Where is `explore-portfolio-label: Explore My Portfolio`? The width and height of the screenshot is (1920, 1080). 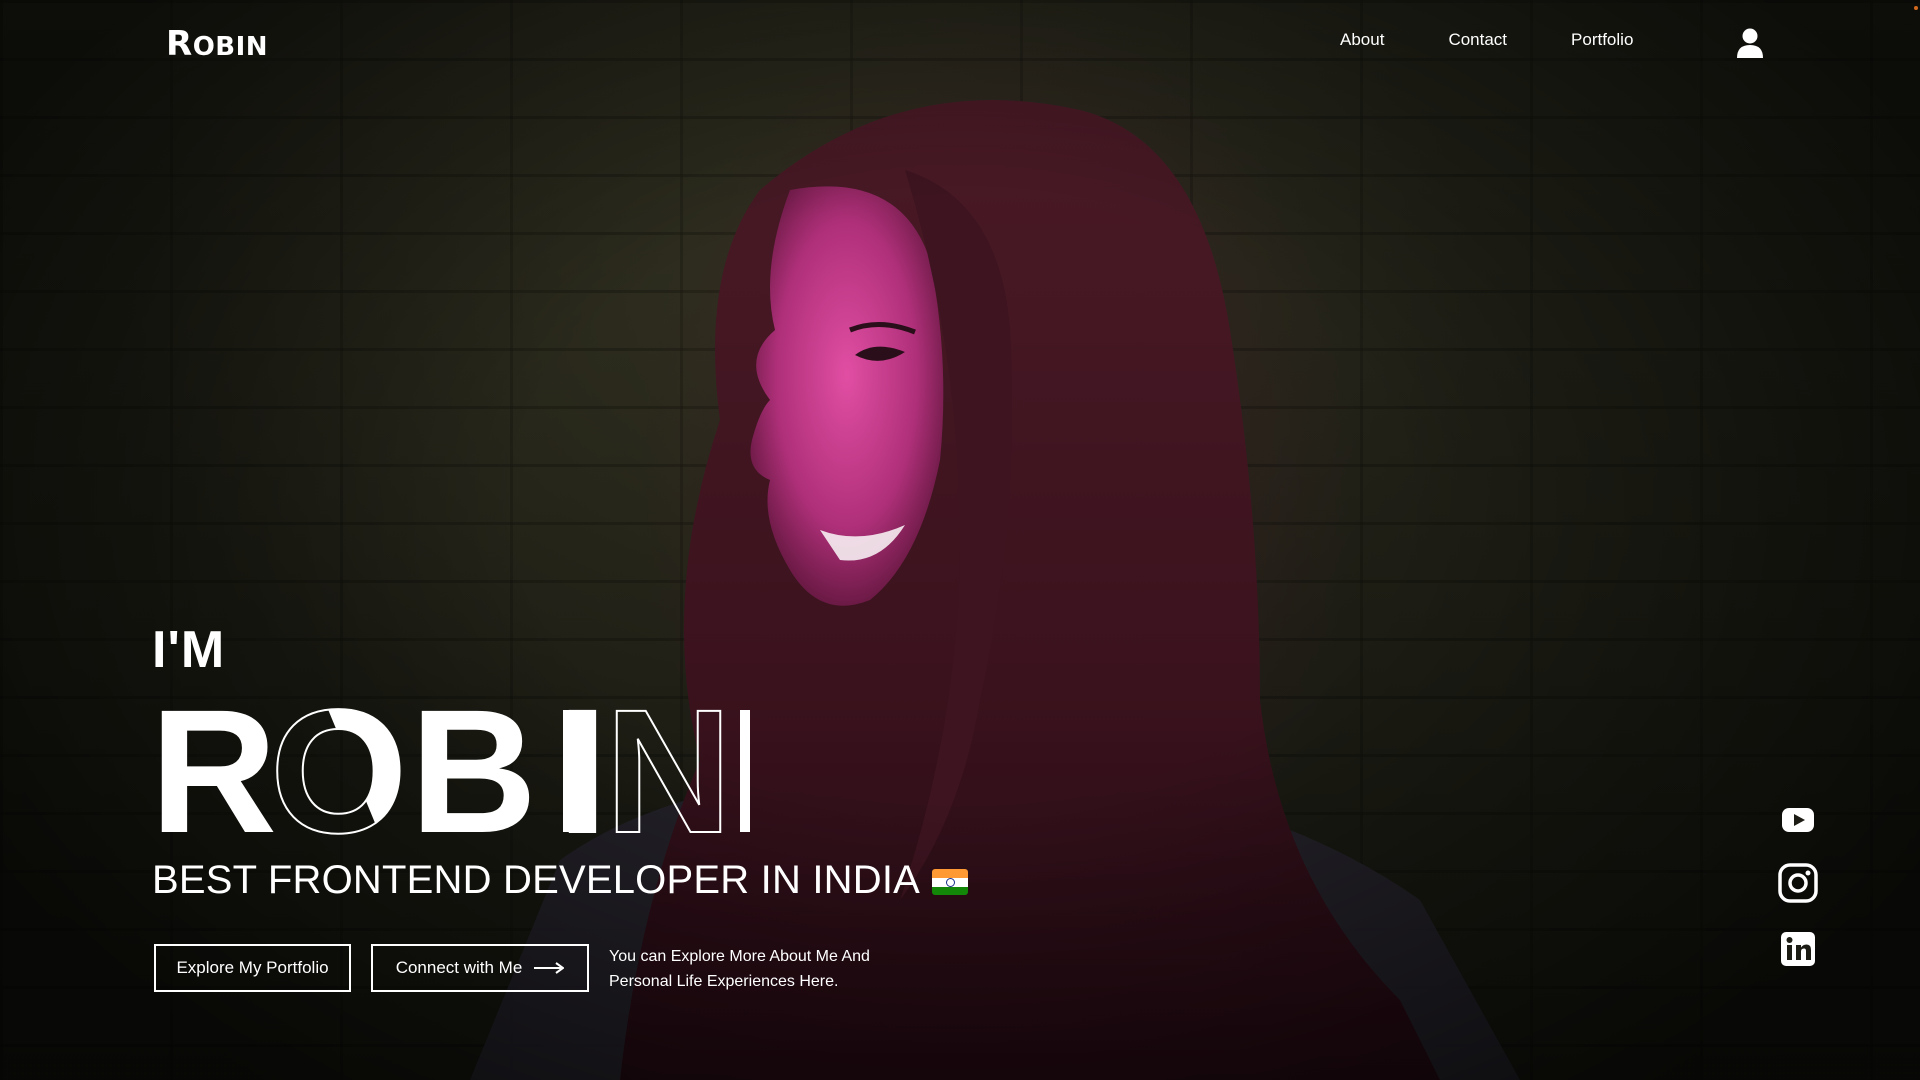
explore-portfolio-label: Explore My Portfolio is located at coordinates (252, 967).